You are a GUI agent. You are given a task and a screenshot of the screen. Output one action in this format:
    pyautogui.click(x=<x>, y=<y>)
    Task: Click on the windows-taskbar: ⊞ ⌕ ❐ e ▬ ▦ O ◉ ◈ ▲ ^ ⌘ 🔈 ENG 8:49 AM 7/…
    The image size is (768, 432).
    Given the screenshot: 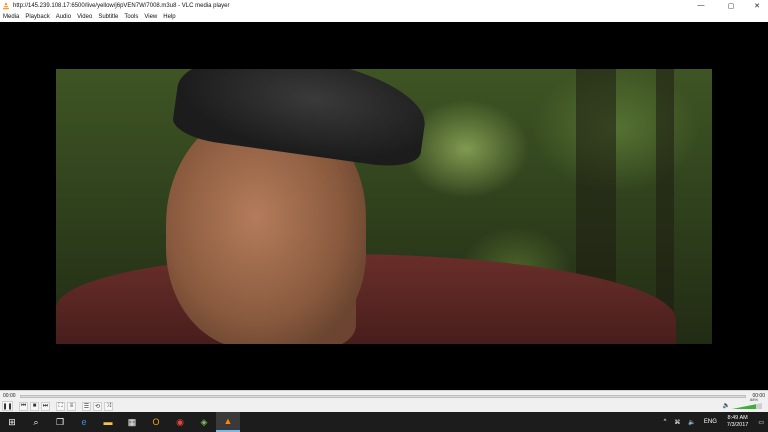 What is the action you would take?
    pyautogui.click(x=384, y=422)
    